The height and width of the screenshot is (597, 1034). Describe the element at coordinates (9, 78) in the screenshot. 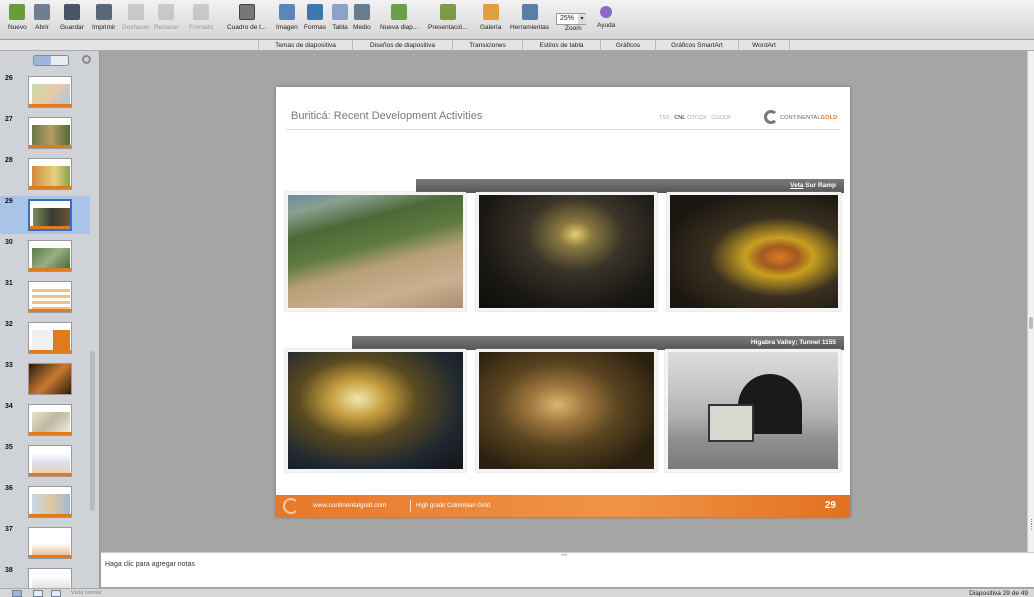

I see `thumbnail-number: 26` at that location.